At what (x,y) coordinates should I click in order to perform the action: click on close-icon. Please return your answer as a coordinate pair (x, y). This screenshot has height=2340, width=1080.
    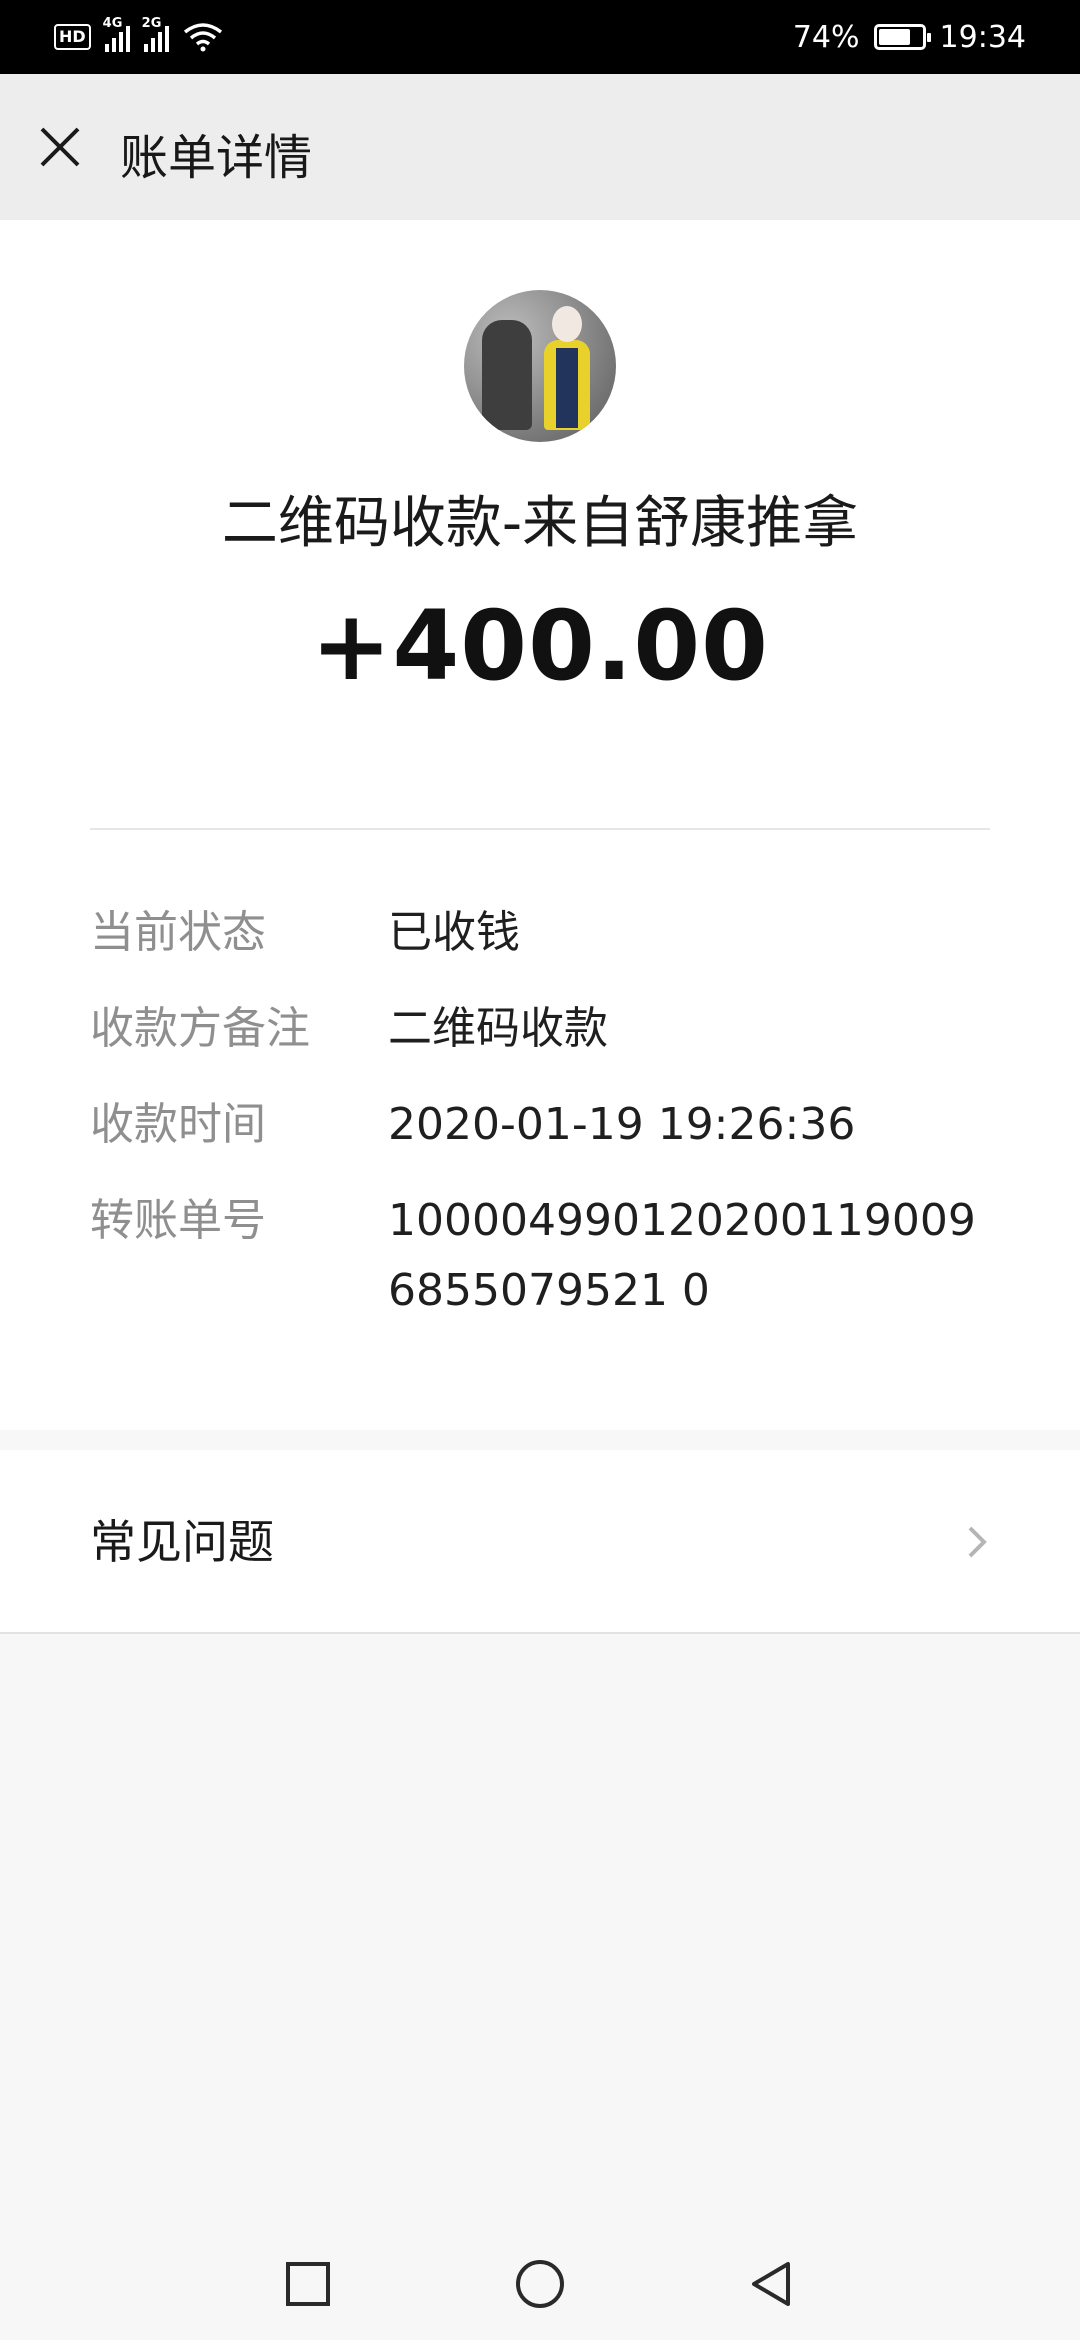
    Looking at the image, I should click on (60, 147).